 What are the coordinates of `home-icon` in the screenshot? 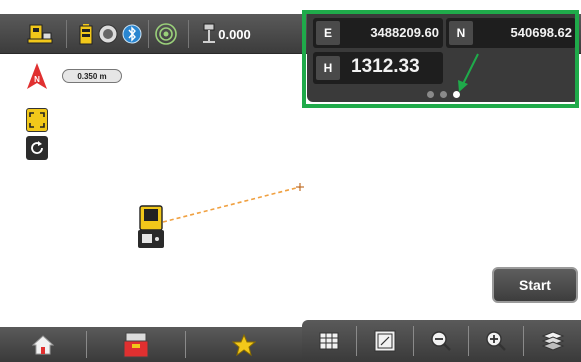 It's located at (43, 344).